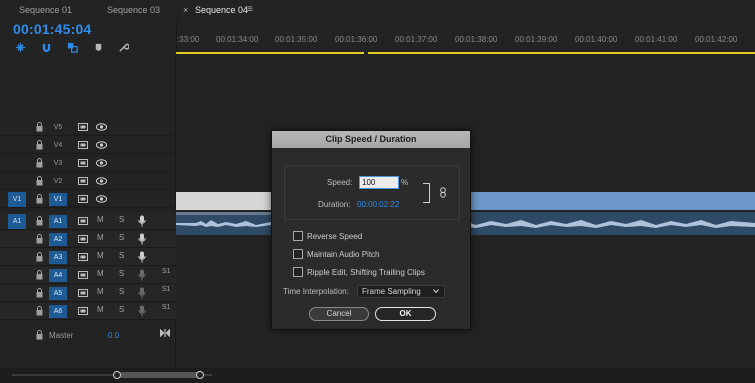 Image resolution: width=755 pixels, height=383 pixels. Describe the element at coordinates (58, 127) in the screenshot. I see `track-name-v5: V5` at that location.